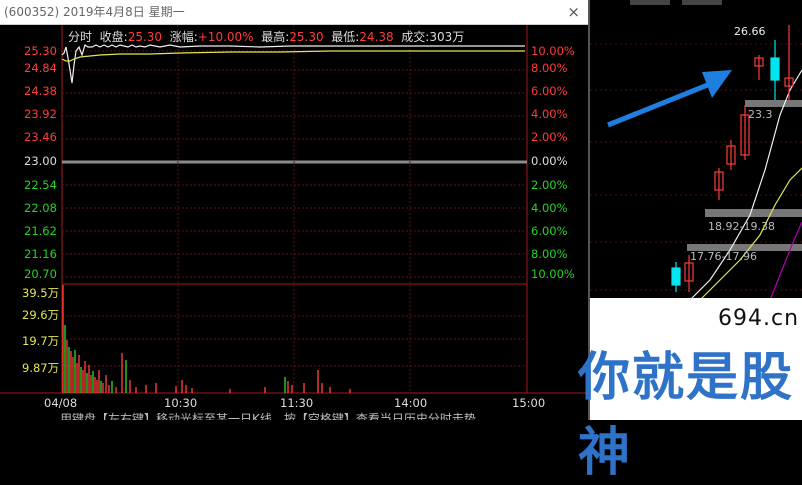 This screenshot has height=485, width=802. What do you see at coordinates (181, 403) in the screenshot?
I see `time-label: 10:30` at bounding box center [181, 403].